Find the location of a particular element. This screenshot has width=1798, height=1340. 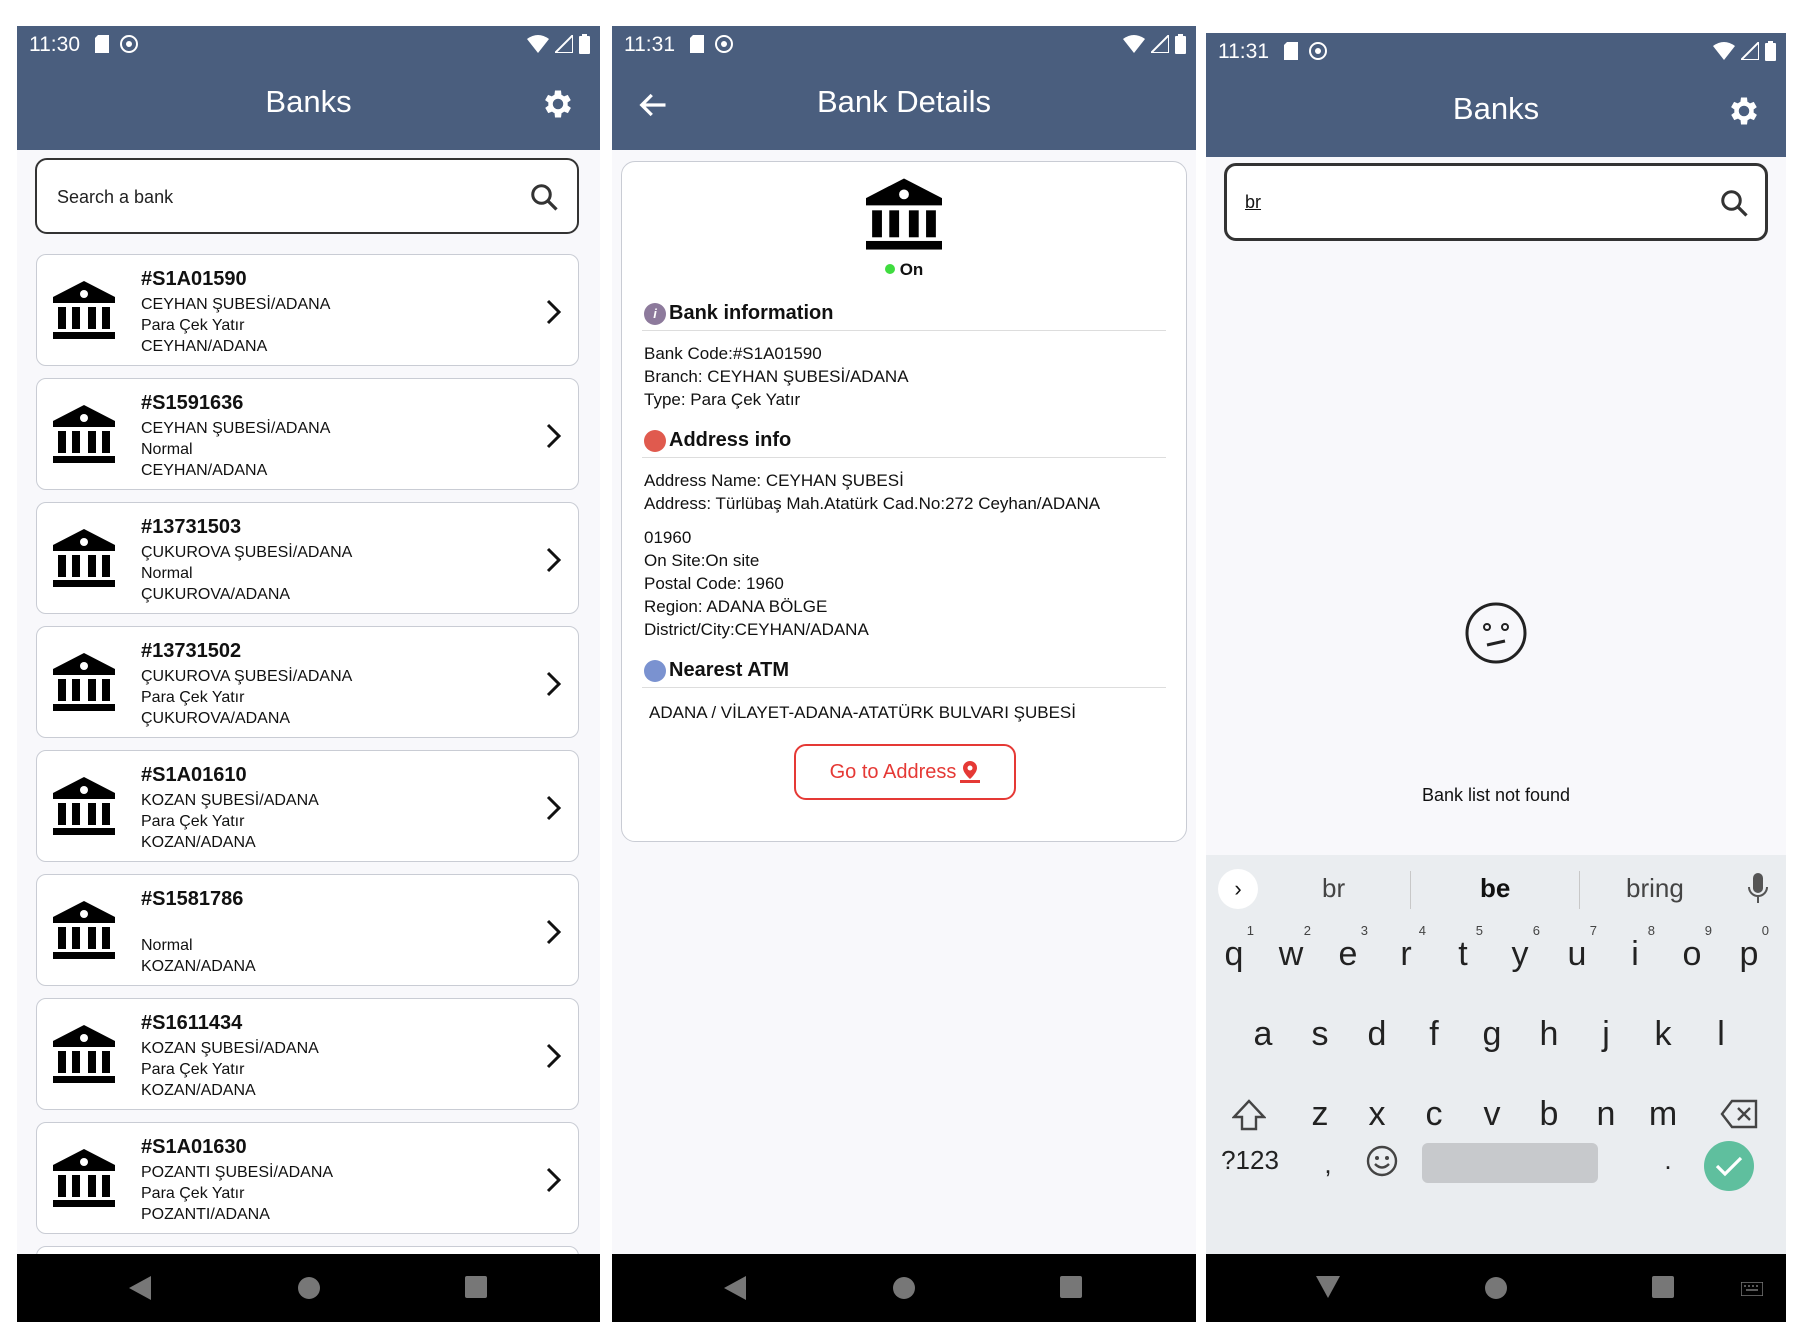

key-v: v is located at coordinates (1492, 1114).